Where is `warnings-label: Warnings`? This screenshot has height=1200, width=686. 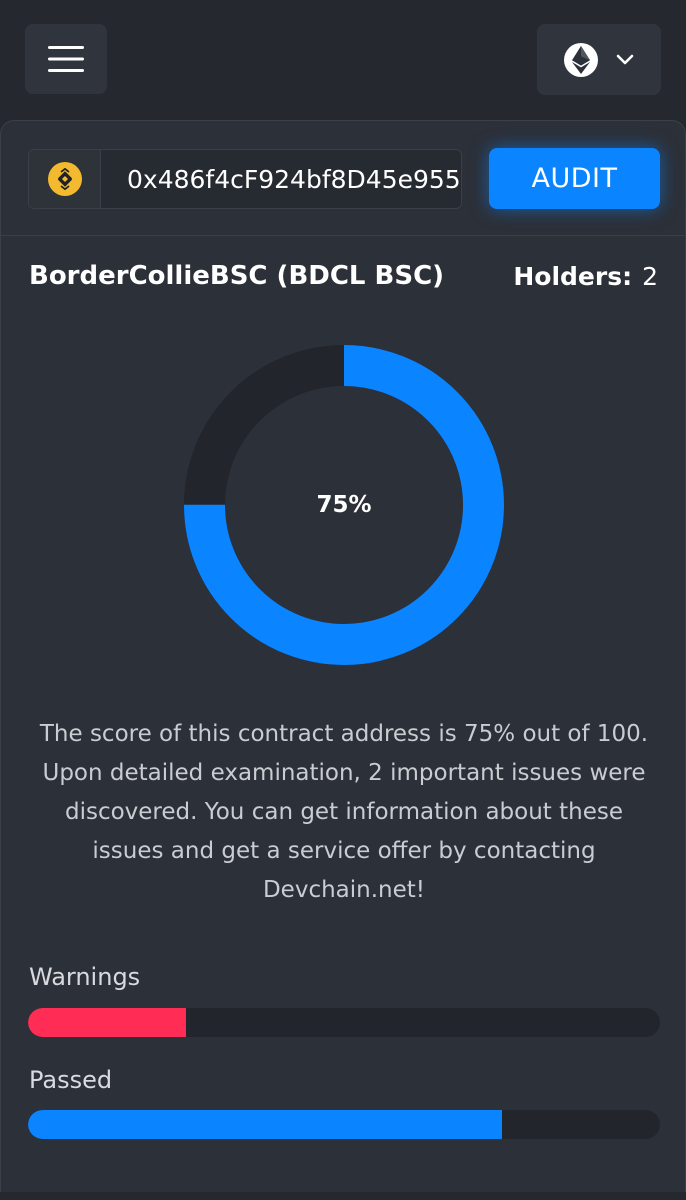 warnings-label: Warnings is located at coordinates (85, 977).